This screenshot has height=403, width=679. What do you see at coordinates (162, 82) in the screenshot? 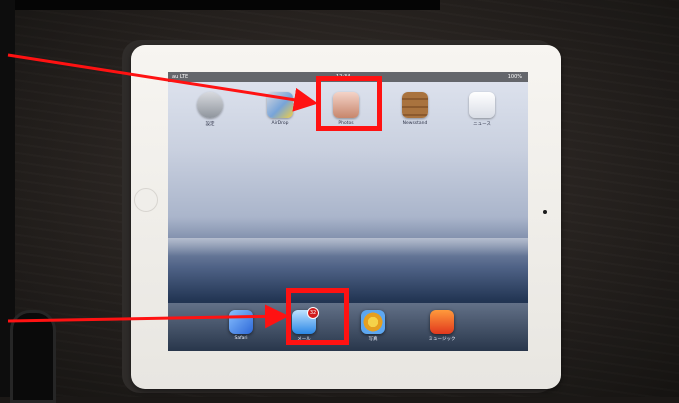
I see `arrow-to-photos` at bounding box center [162, 82].